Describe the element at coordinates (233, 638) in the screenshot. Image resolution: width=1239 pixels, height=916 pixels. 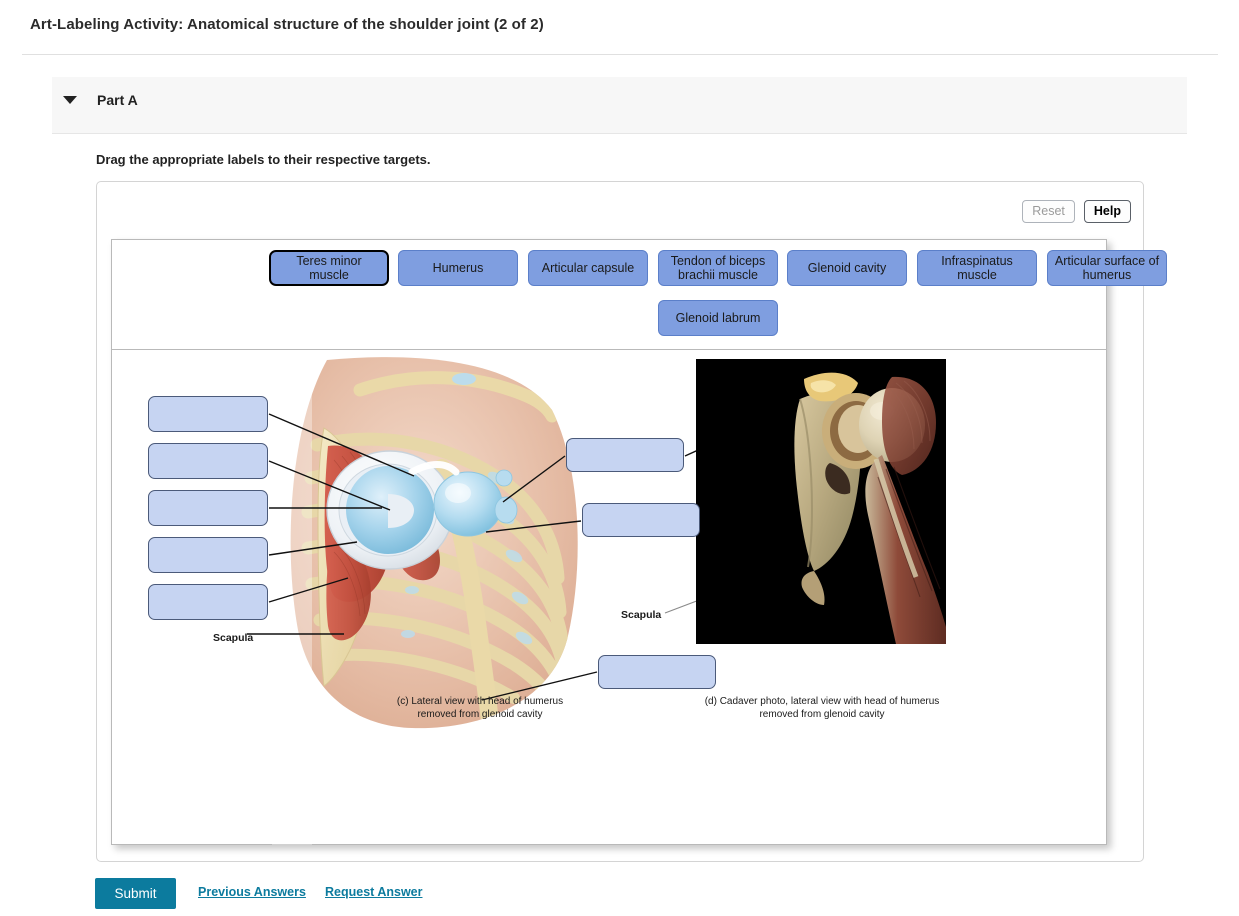
I see `scapula-label-illustration: Scapula` at that location.